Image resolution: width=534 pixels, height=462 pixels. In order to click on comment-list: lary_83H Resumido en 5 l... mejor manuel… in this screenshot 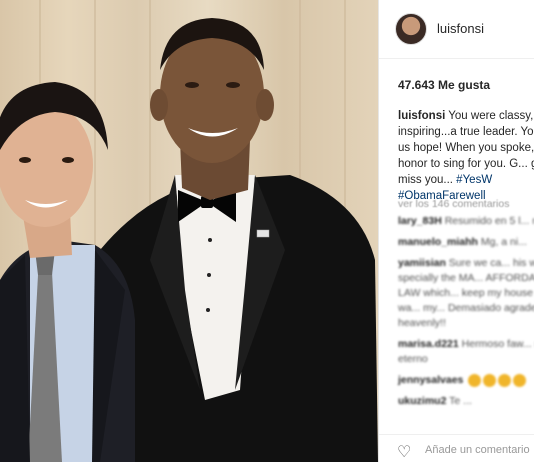, I will do `click(466, 314)`.